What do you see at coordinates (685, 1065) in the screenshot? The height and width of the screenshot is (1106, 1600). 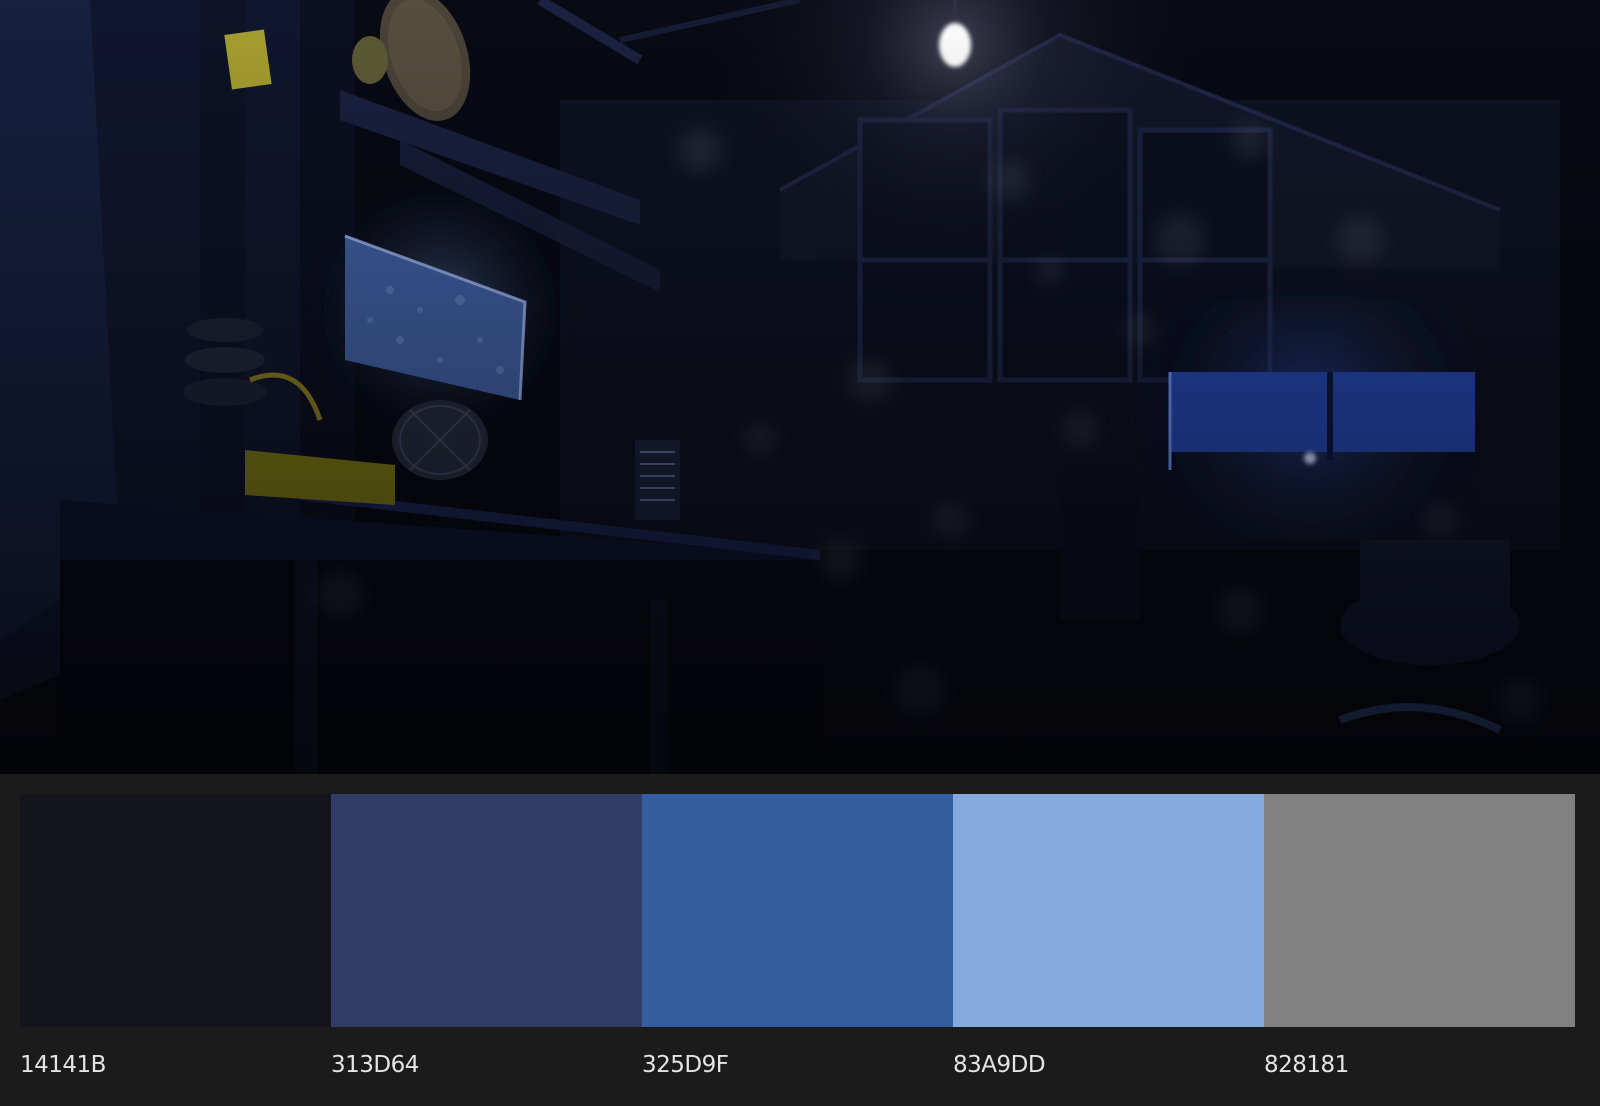 I see `swatch-hex-label: 325D9F` at bounding box center [685, 1065].